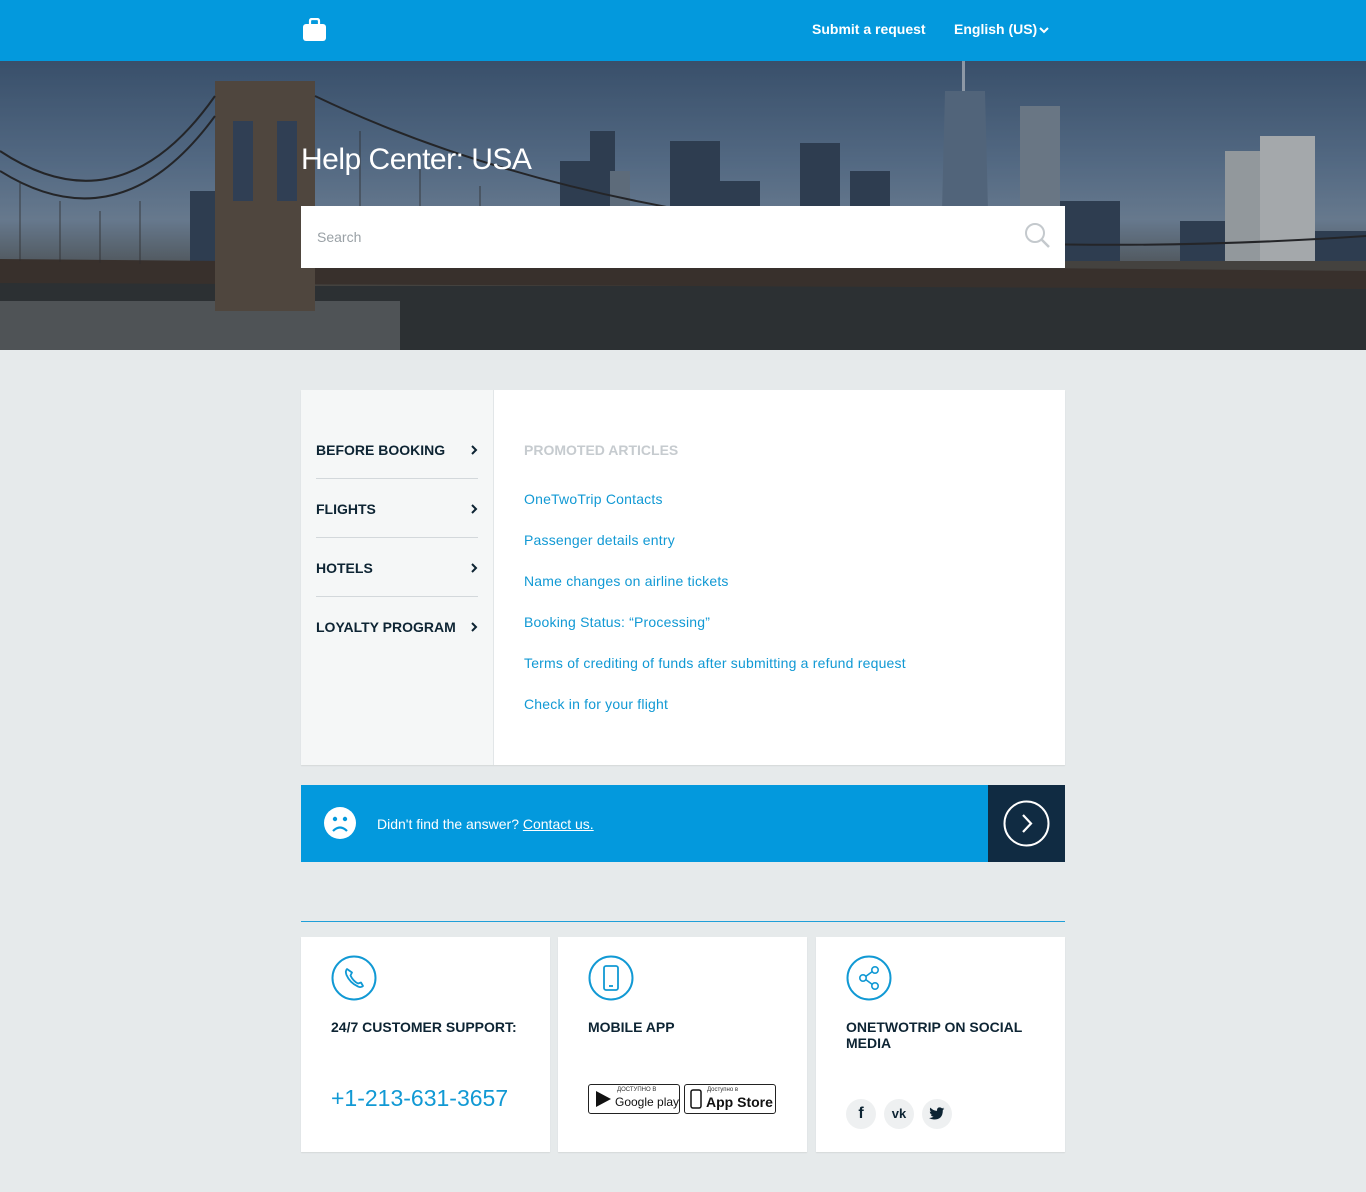  What do you see at coordinates (1044, 30) in the screenshot?
I see `chevron-down-icon` at bounding box center [1044, 30].